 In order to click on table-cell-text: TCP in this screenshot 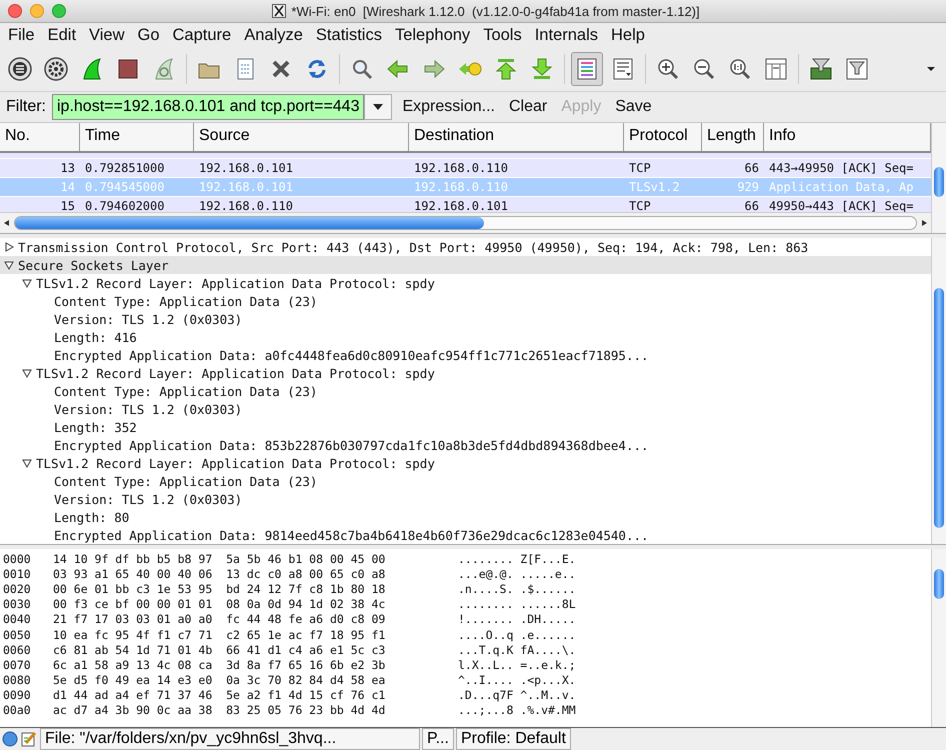, I will do `click(640, 168)`.